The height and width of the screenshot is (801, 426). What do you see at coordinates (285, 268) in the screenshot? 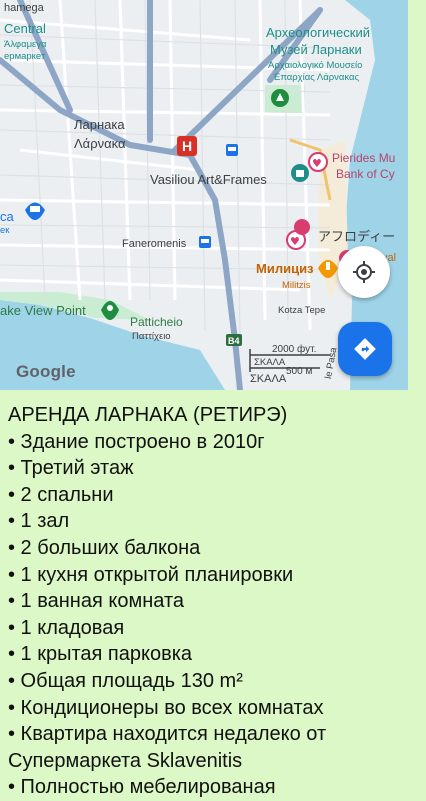
I see `map-label: Милициз` at bounding box center [285, 268].